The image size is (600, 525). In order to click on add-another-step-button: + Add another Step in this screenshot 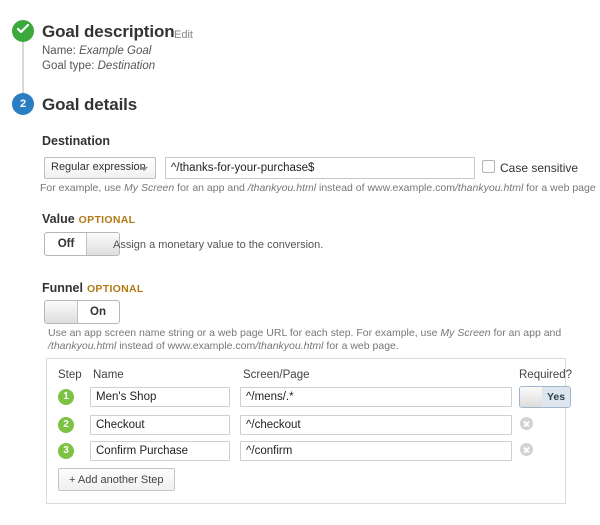, I will do `click(116, 479)`.